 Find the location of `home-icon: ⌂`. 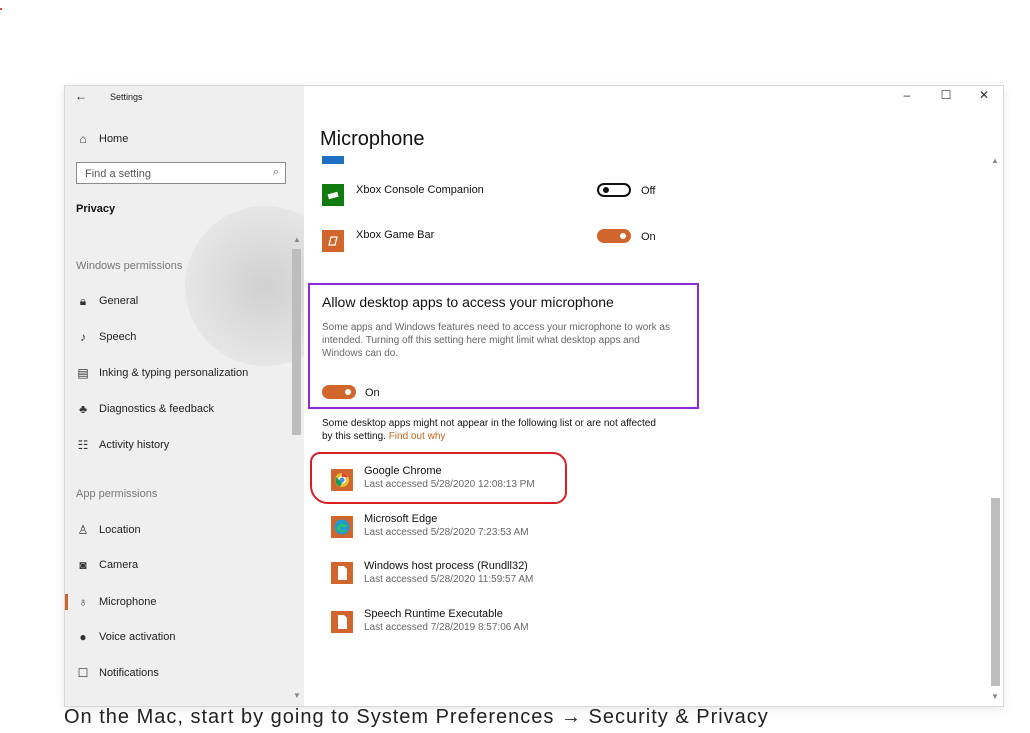

home-icon: ⌂ is located at coordinates (83, 139).